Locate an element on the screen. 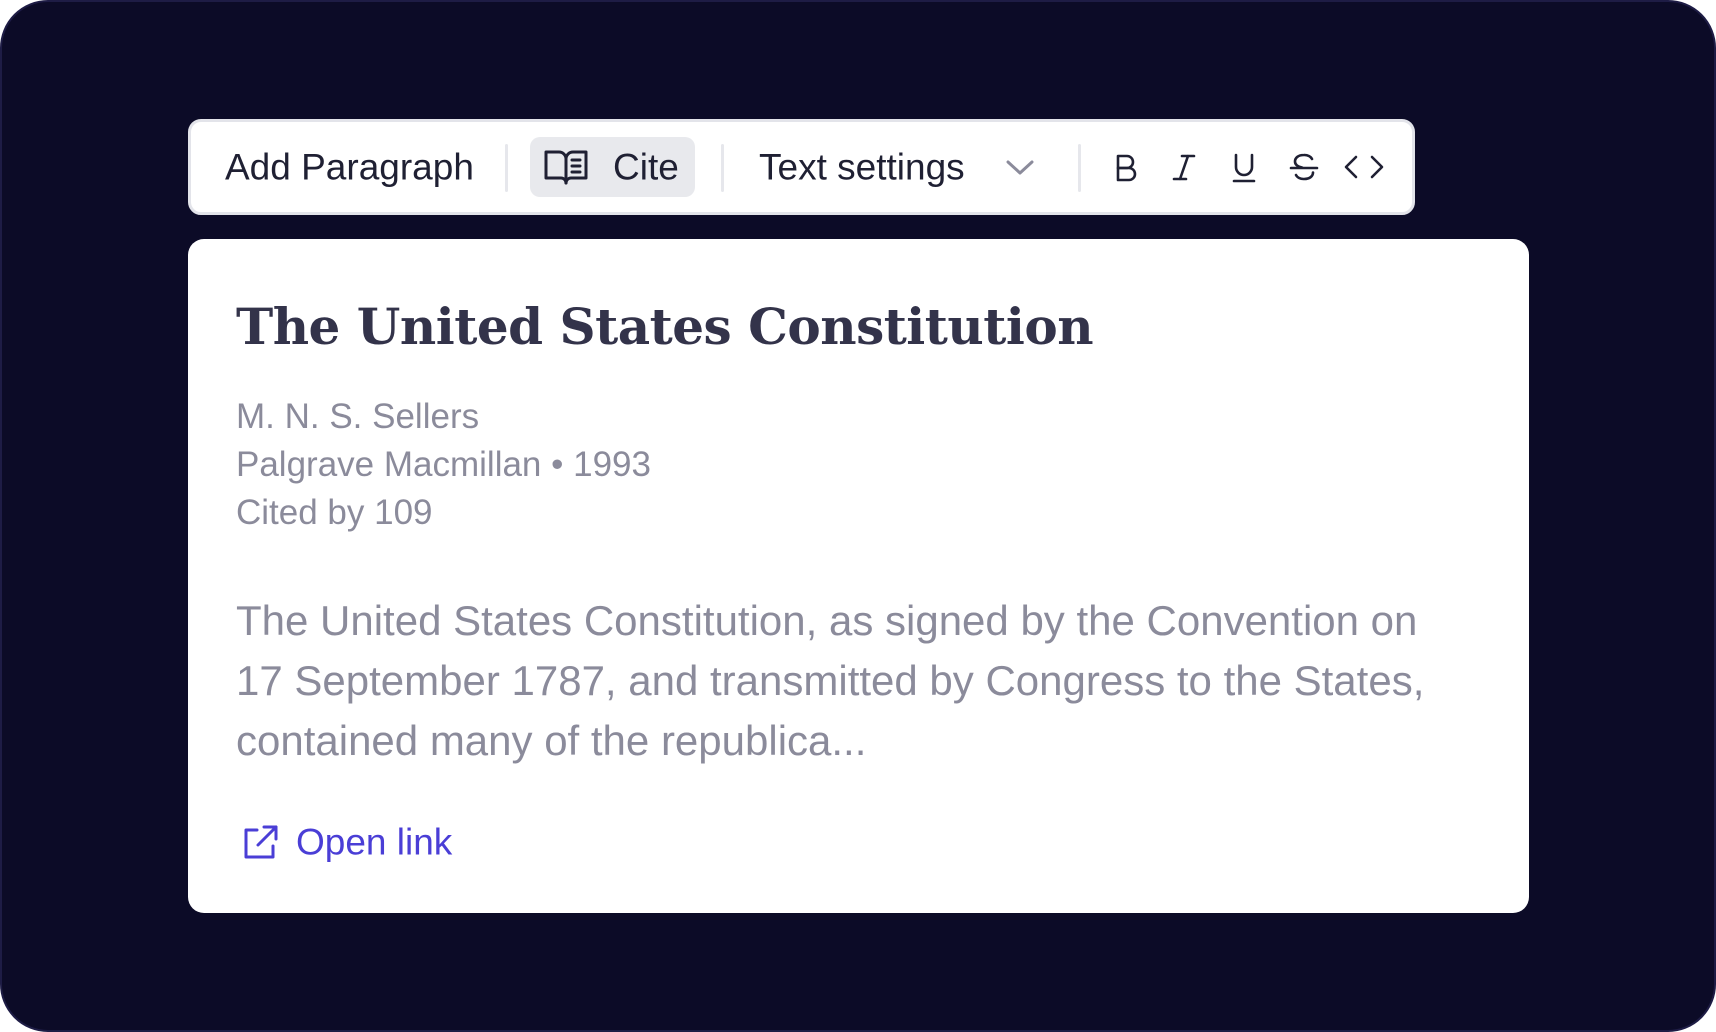 The width and height of the screenshot is (1716, 1032). italic-button is located at coordinates (1184, 167).